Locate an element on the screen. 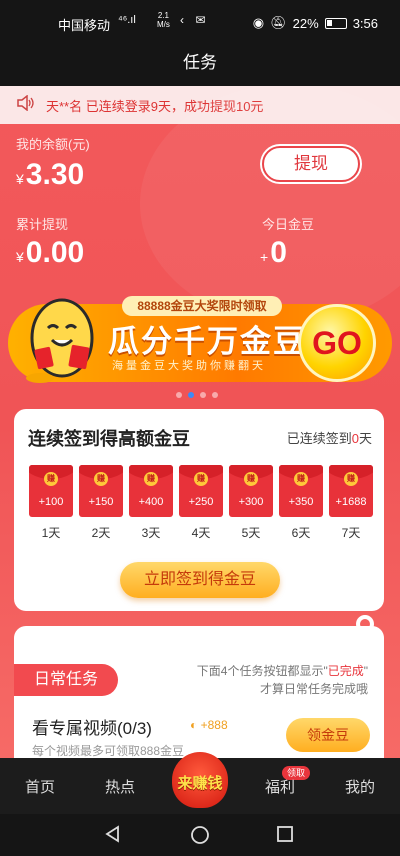  checkin-day: 赚 +1688 7天 is located at coordinates (351, 503).